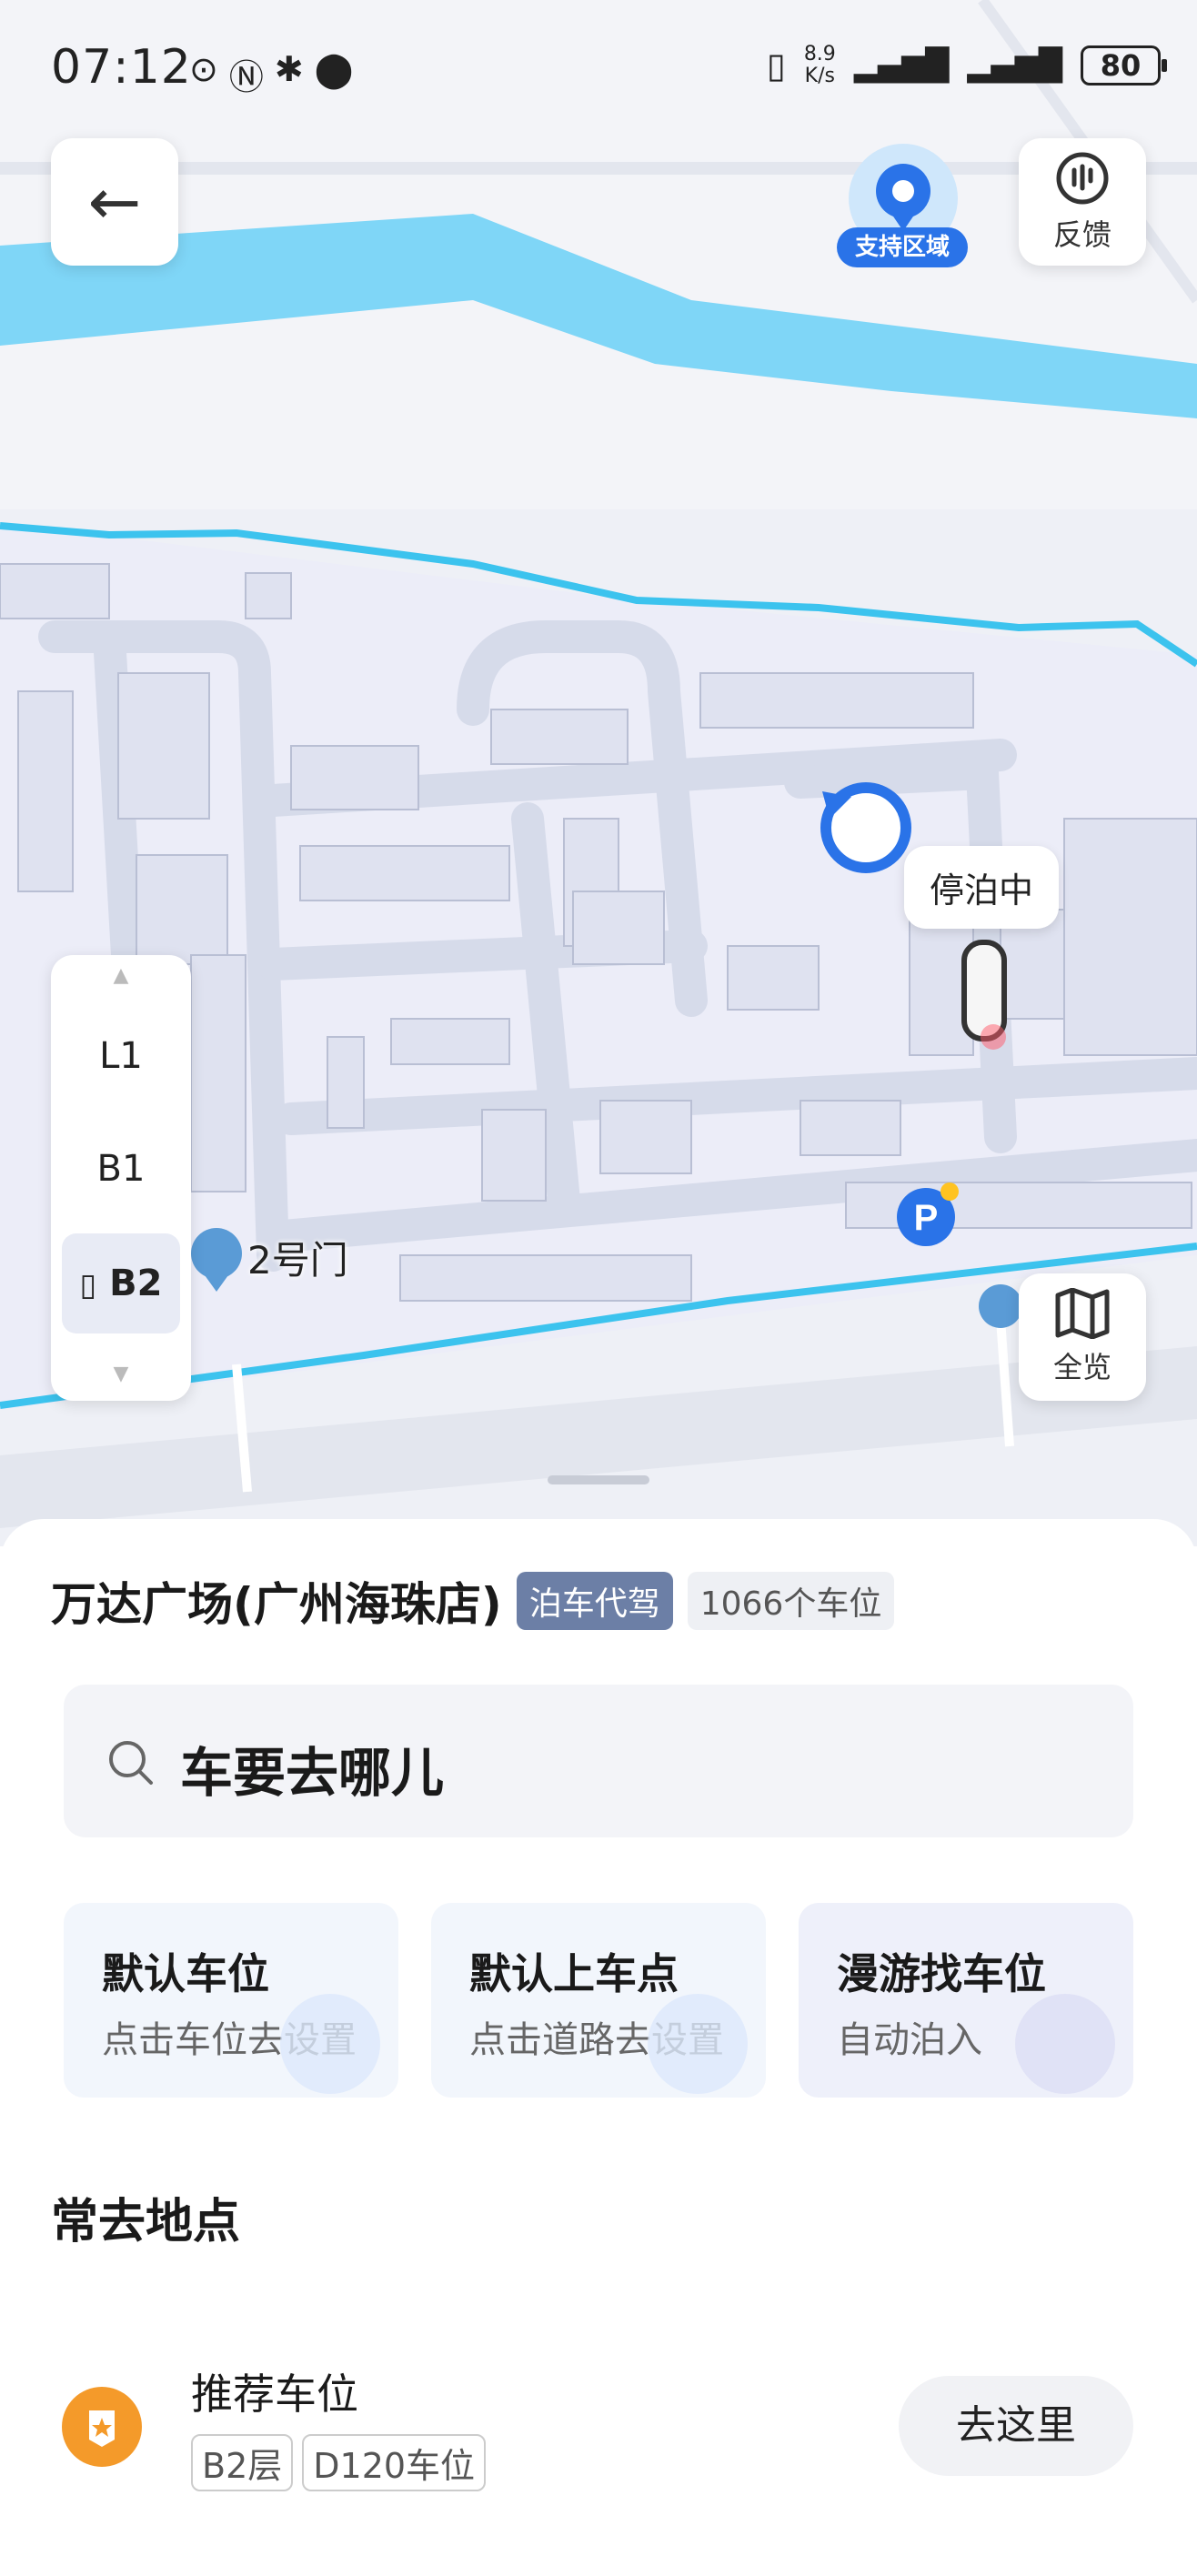 The height and width of the screenshot is (2576, 1197). What do you see at coordinates (136, 1283) in the screenshot?
I see `floor-item-b2-label: B2` at bounding box center [136, 1283].